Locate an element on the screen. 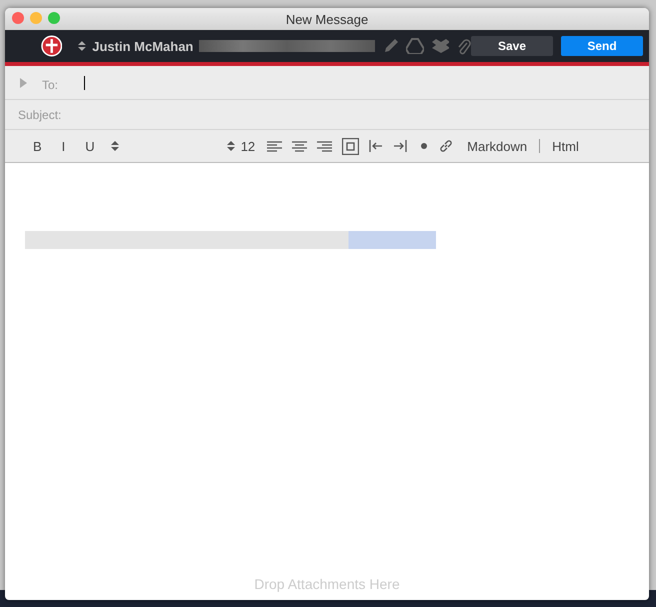  mode-button: Html is located at coordinates (565, 146).